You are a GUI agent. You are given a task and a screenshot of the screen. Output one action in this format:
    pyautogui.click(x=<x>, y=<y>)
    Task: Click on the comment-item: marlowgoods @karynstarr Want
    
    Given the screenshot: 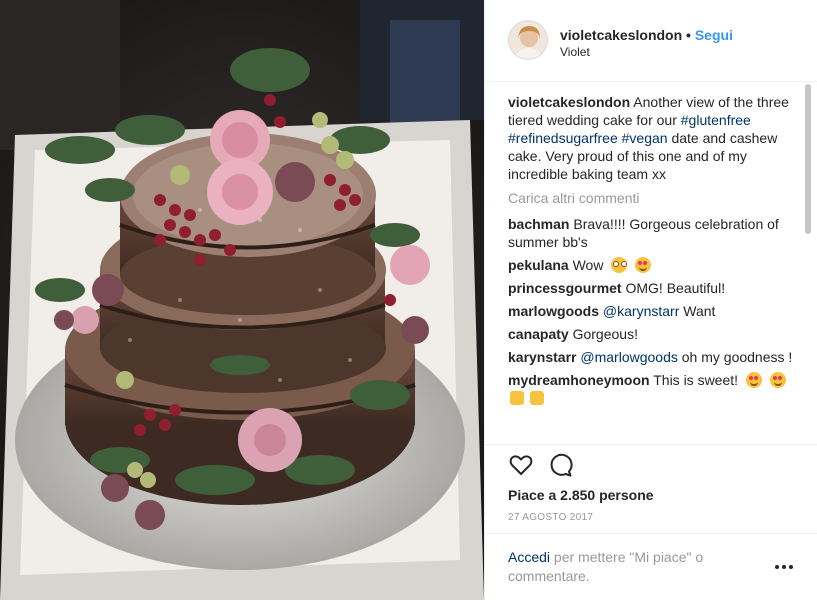 What is the action you would take?
    pyautogui.click(x=653, y=311)
    